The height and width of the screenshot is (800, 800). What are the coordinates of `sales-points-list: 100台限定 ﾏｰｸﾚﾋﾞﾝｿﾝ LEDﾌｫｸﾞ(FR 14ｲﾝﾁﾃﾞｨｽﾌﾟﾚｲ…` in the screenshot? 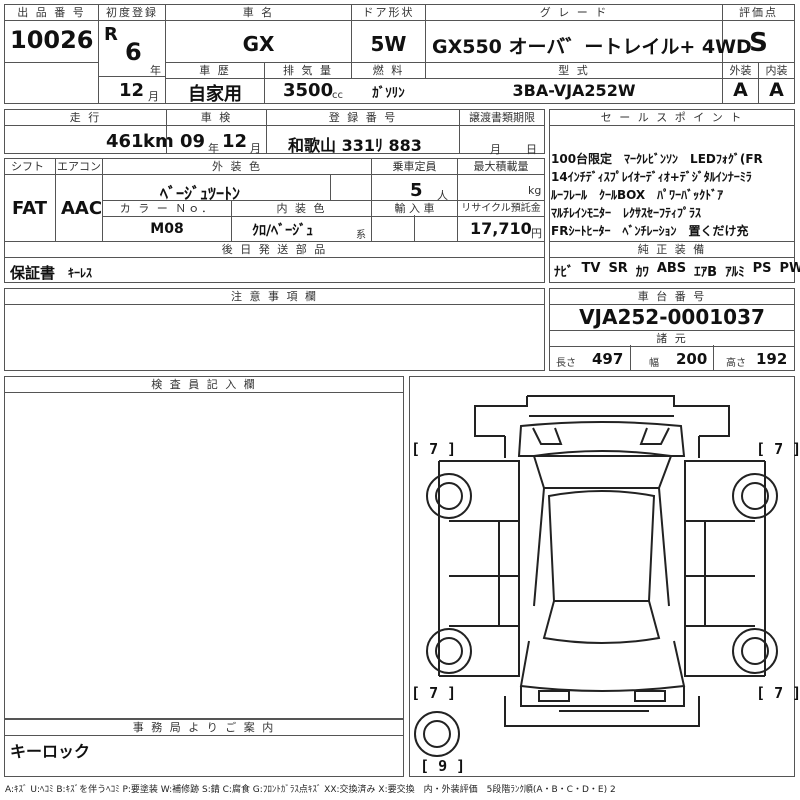 It's located at (673, 195).